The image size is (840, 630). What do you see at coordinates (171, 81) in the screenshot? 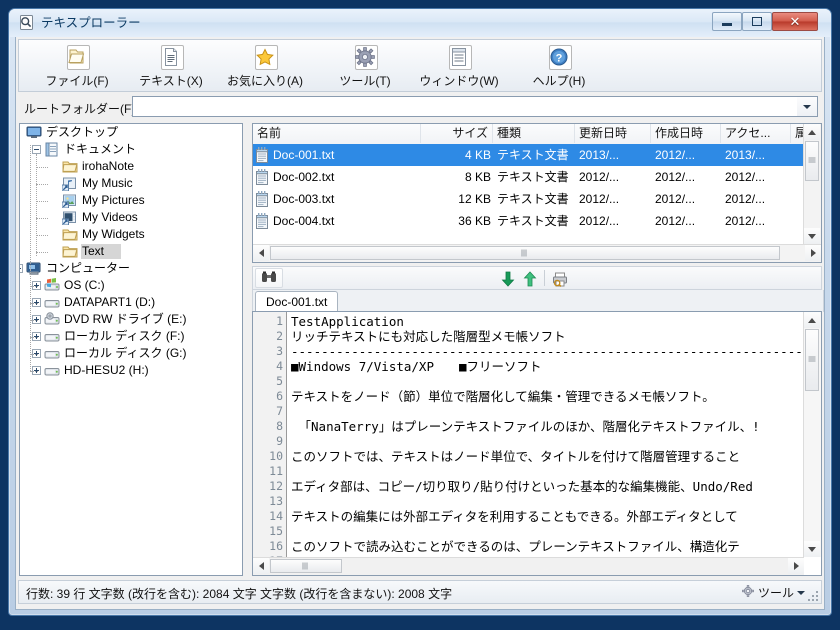
I see `toolbar-label: テキスト(X)` at bounding box center [171, 81].